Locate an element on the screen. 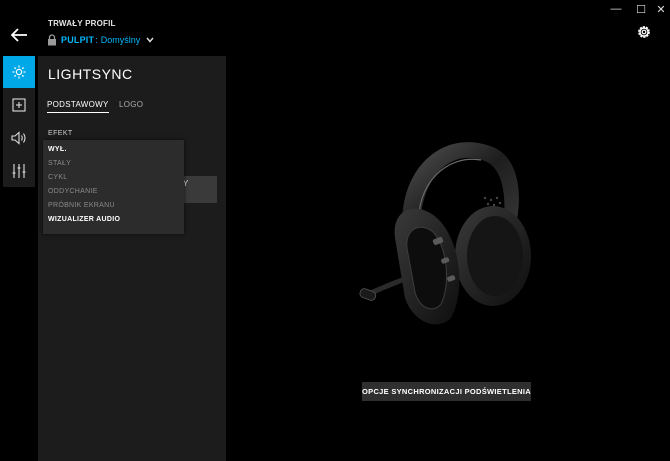 This screenshot has height=461, width=670. lightsync-icon is located at coordinates (19, 72).